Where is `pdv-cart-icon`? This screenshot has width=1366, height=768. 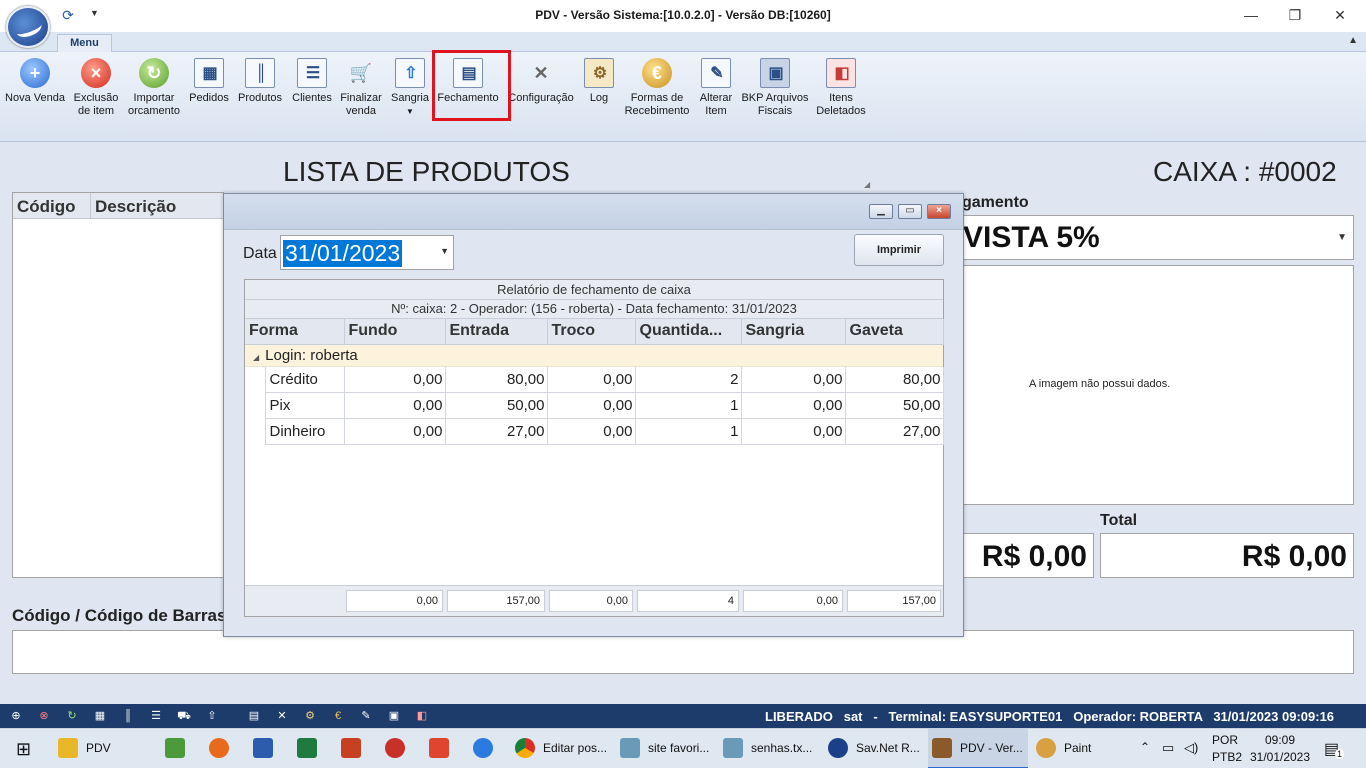
pdv-cart-icon is located at coordinates (942, 748).